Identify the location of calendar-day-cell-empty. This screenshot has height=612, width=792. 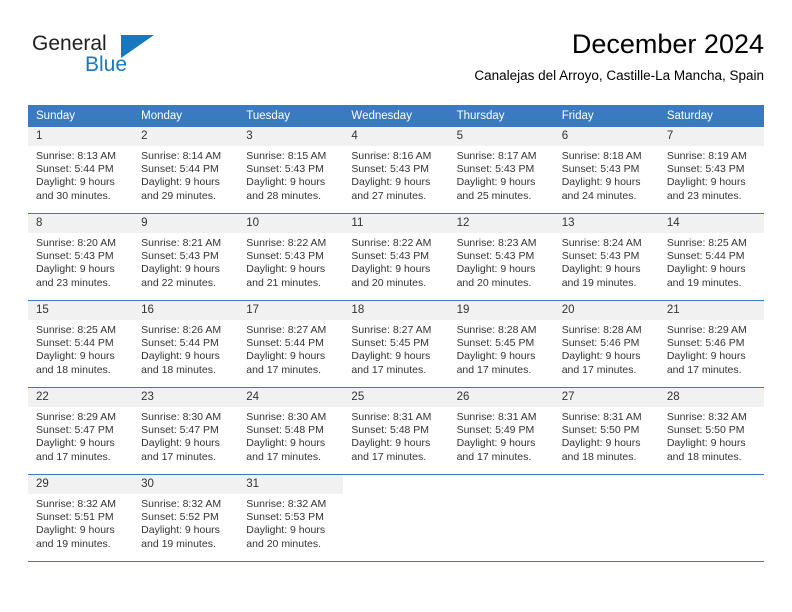
(396, 518).